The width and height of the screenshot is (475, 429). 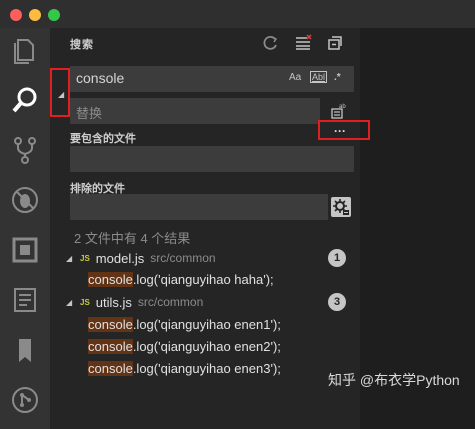 I want to click on match-count-badge: 3, so click(x=337, y=302).